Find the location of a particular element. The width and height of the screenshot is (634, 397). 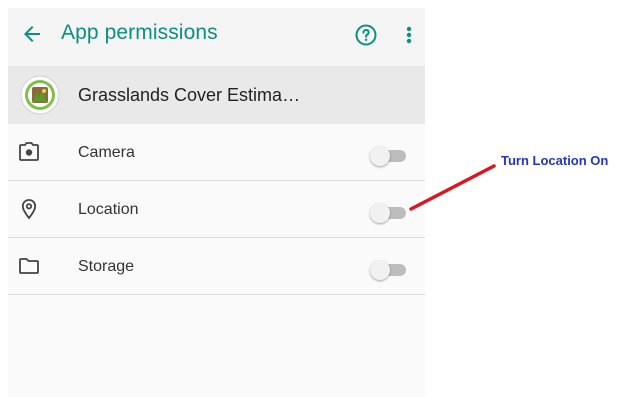

permission-label-camera: Camera is located at coordinates (106, 152).